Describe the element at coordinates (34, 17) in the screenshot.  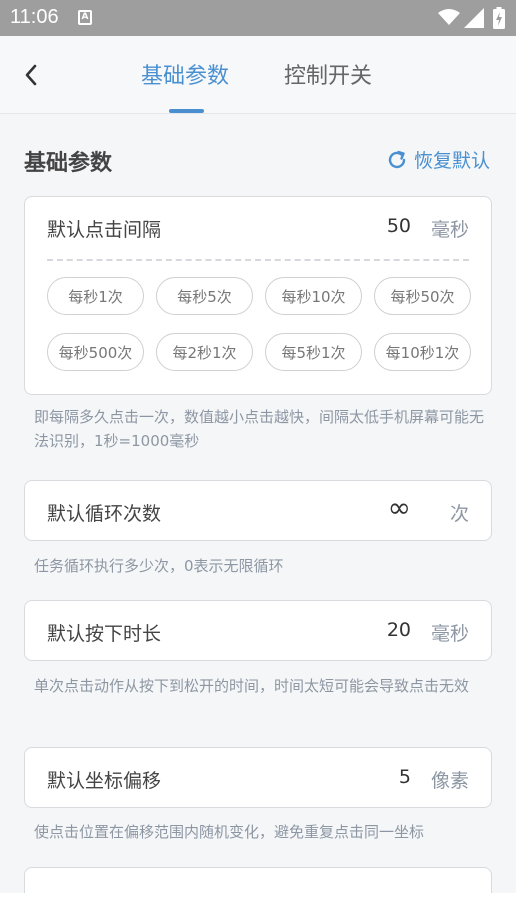
I see `status-time: 11:06` at that location.